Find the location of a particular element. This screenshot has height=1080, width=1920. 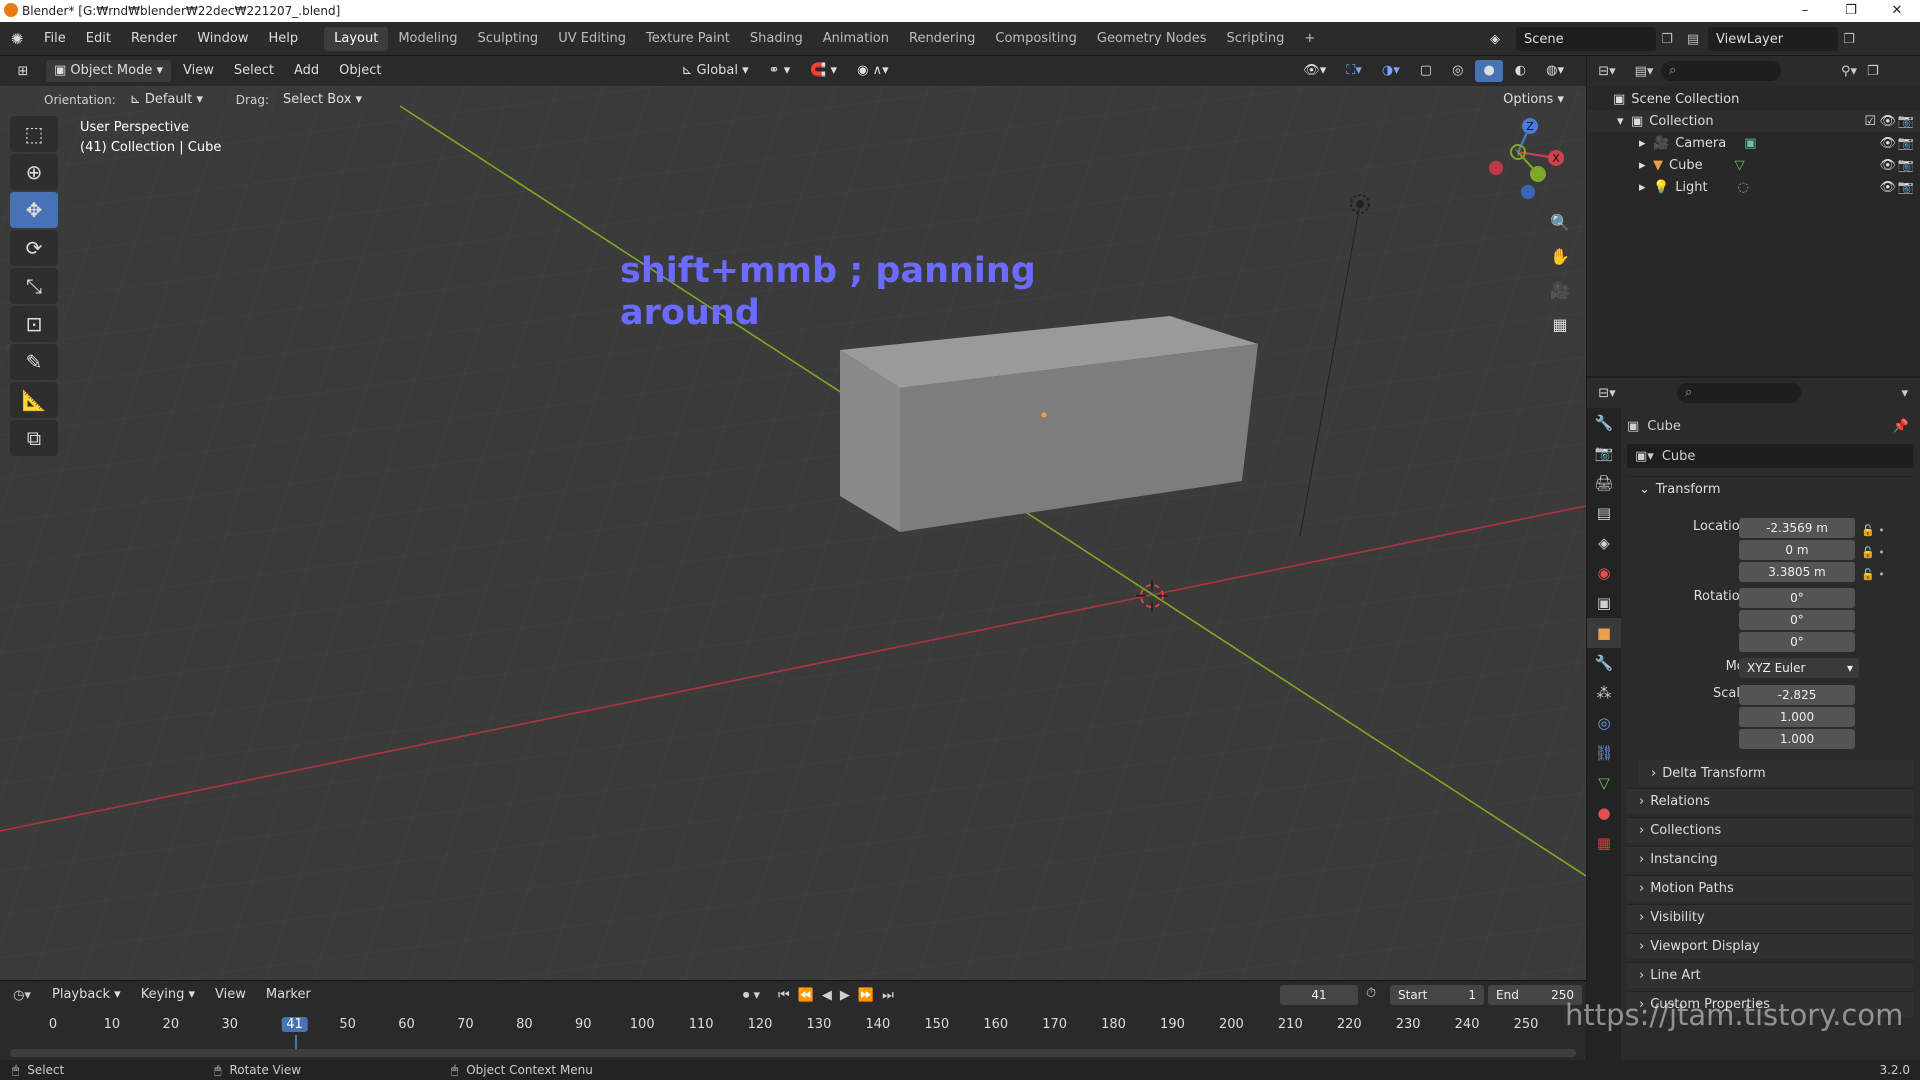

move-tool: ✥ is located at coordinates (34, 210).